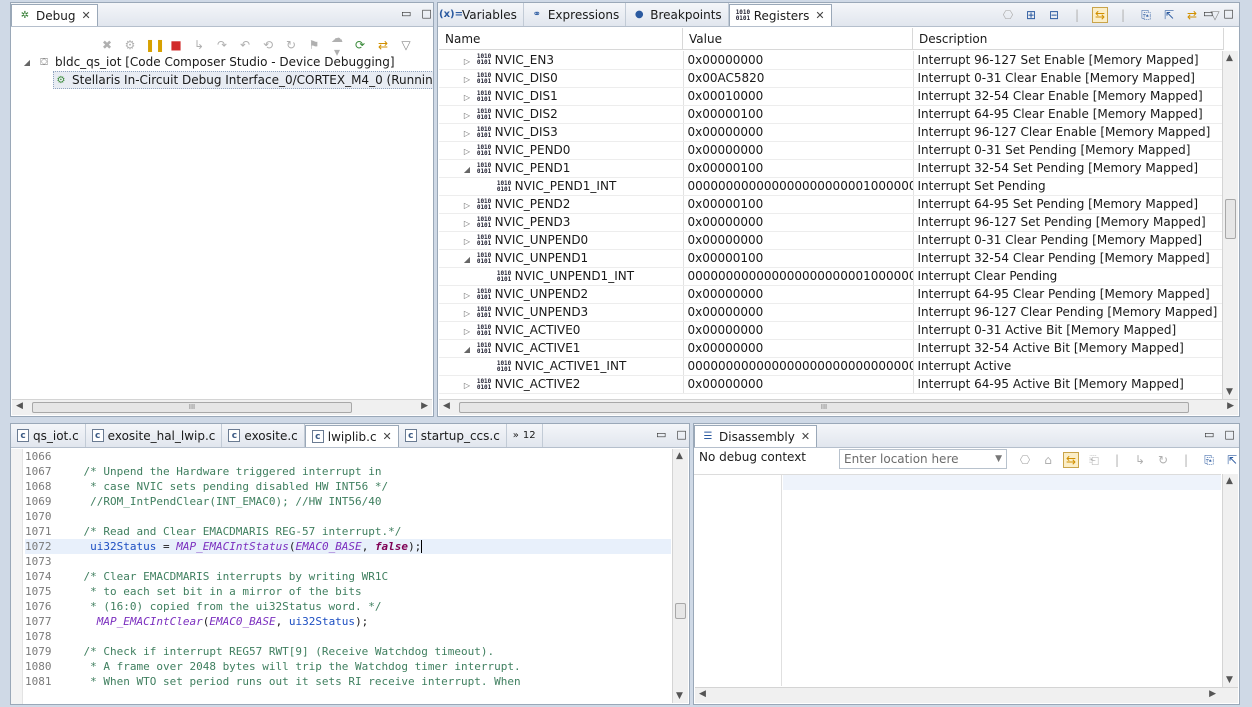  What do you see at coordinates (154, 435) in the screenshot?
I see `editor-tab: c exosite_hal_lwip.c` at bounding box center [154, 435].